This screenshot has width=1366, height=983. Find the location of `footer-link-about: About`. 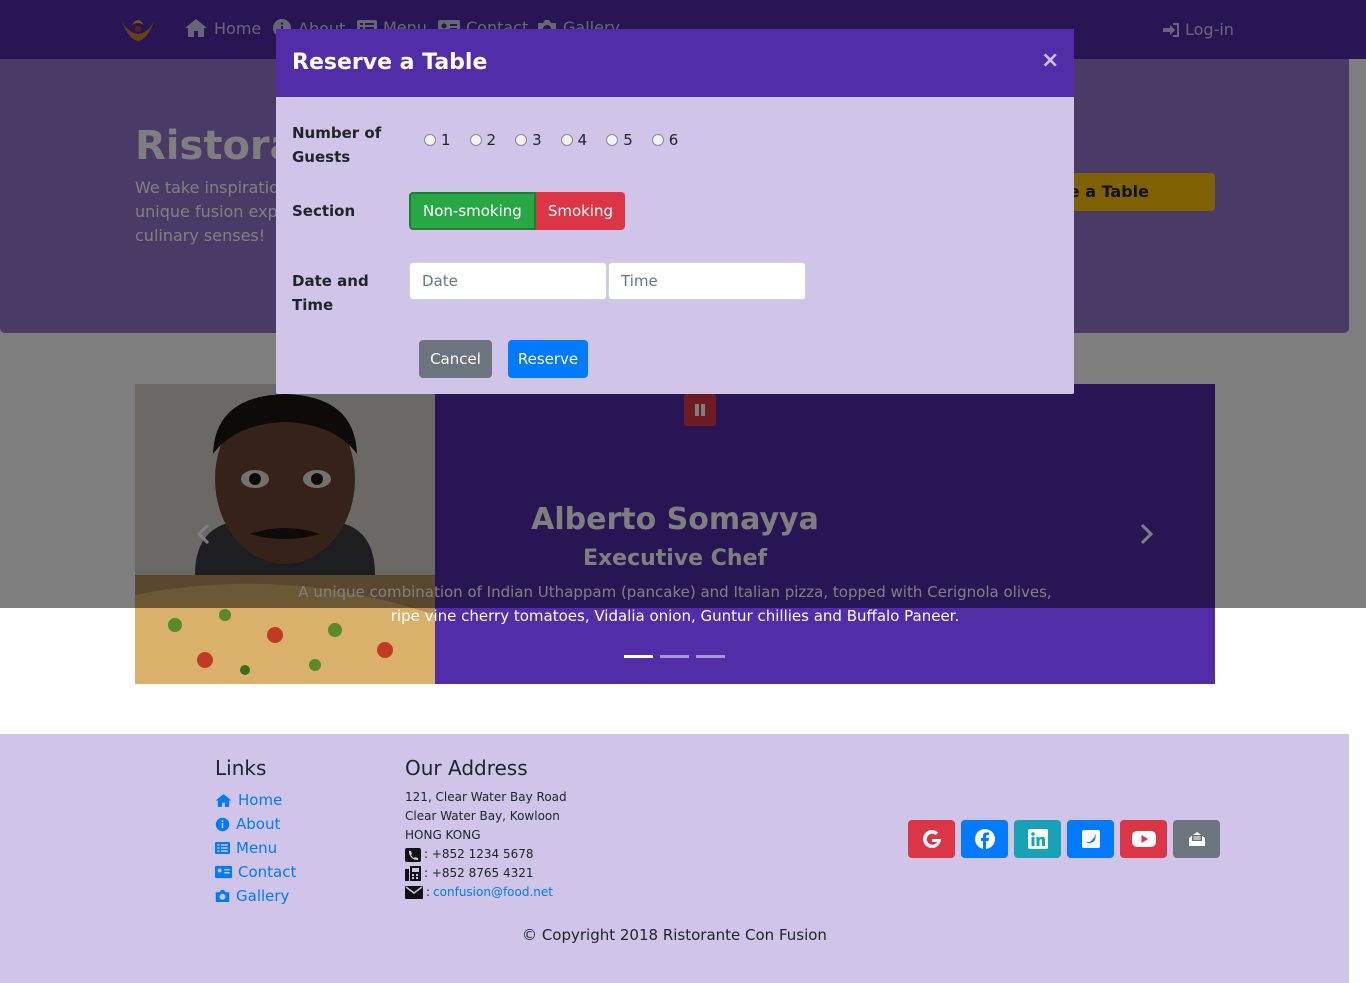

footer-link-about: About is located at coordinates (255, 824).